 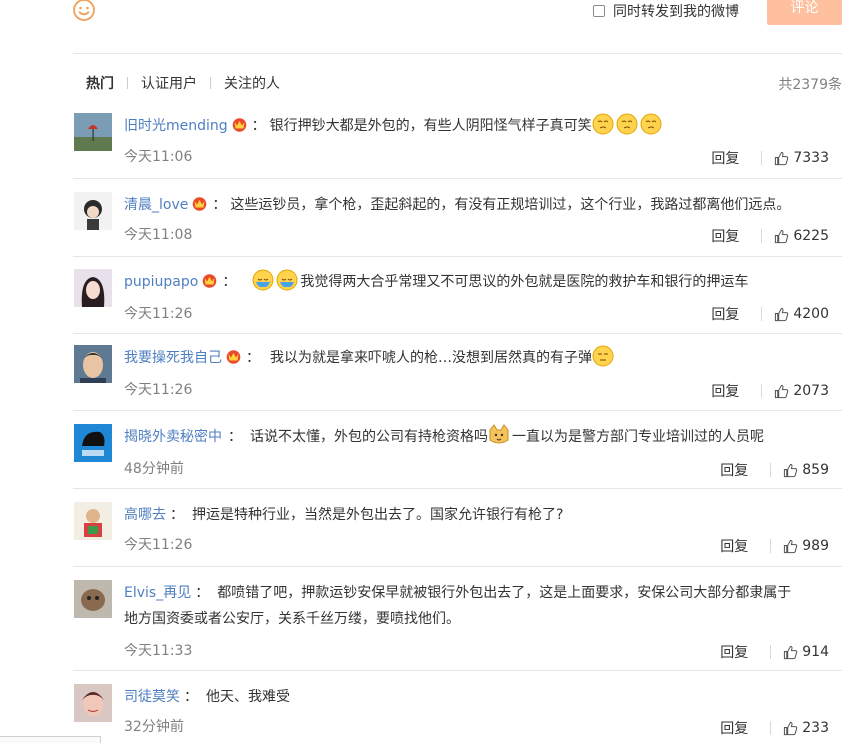 I want to click on comment-actions: 回复 2073, so click(x=770, y=391).